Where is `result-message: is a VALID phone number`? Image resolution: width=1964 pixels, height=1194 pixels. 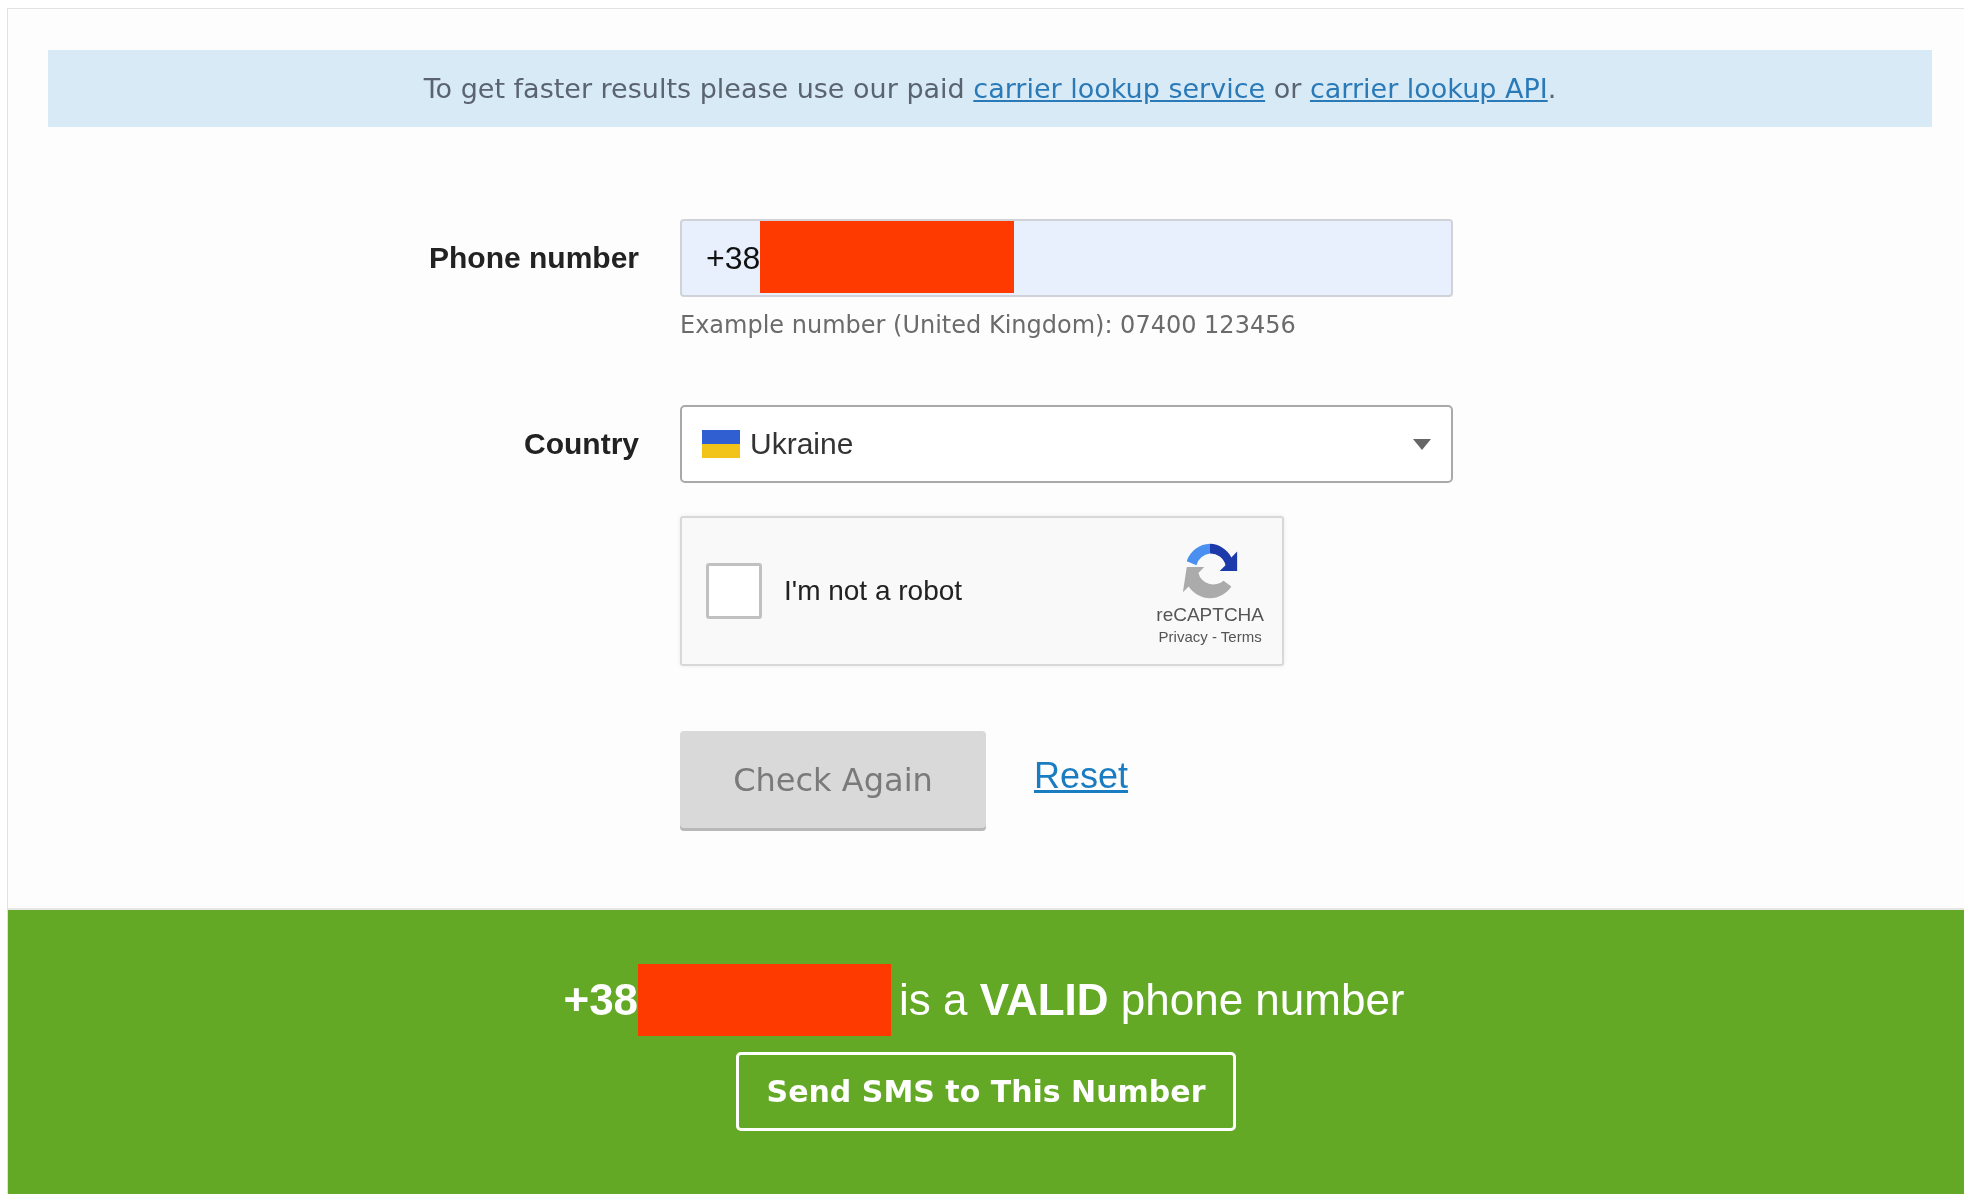
result-message: is a VALID phone number is located at coordinates (1152, 1000).